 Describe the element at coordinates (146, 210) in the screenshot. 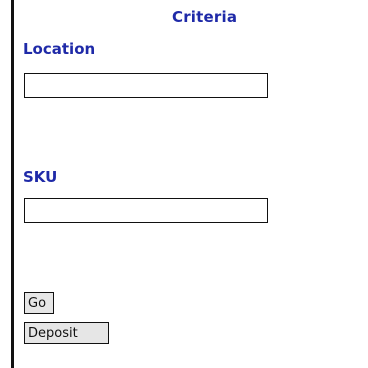

I see `sku-input` at that location.